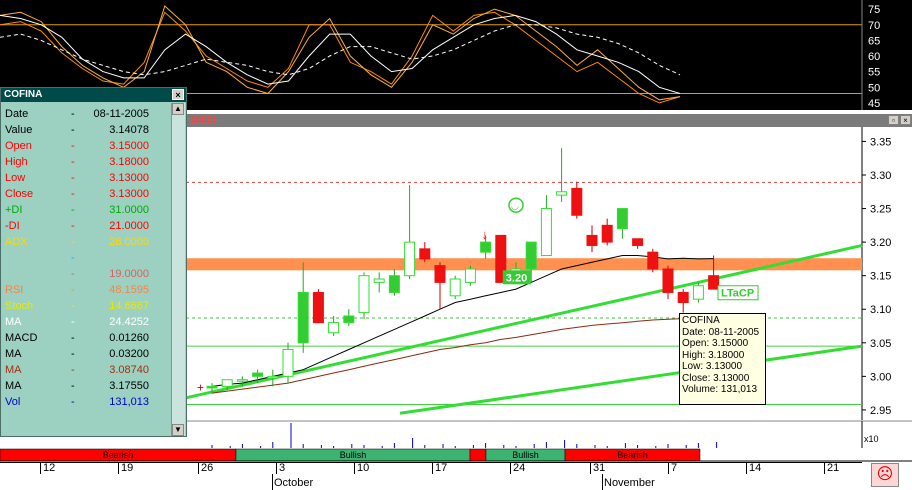 Image resolution: width=912 pixels, height=490 pixels. Describe the element at coordinates (16, 162) in the screenshot. I see `row-key: High` at that location.